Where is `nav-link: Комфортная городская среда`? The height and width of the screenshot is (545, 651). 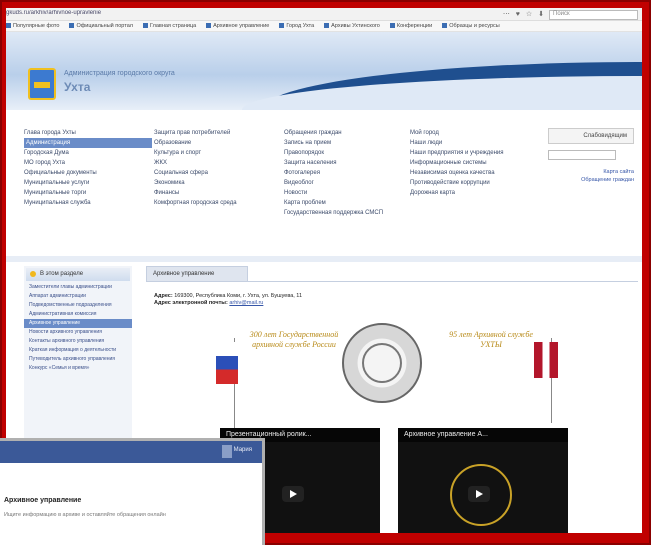
nav-link: Комфортная городская среда is located at coordinates (218, 203).